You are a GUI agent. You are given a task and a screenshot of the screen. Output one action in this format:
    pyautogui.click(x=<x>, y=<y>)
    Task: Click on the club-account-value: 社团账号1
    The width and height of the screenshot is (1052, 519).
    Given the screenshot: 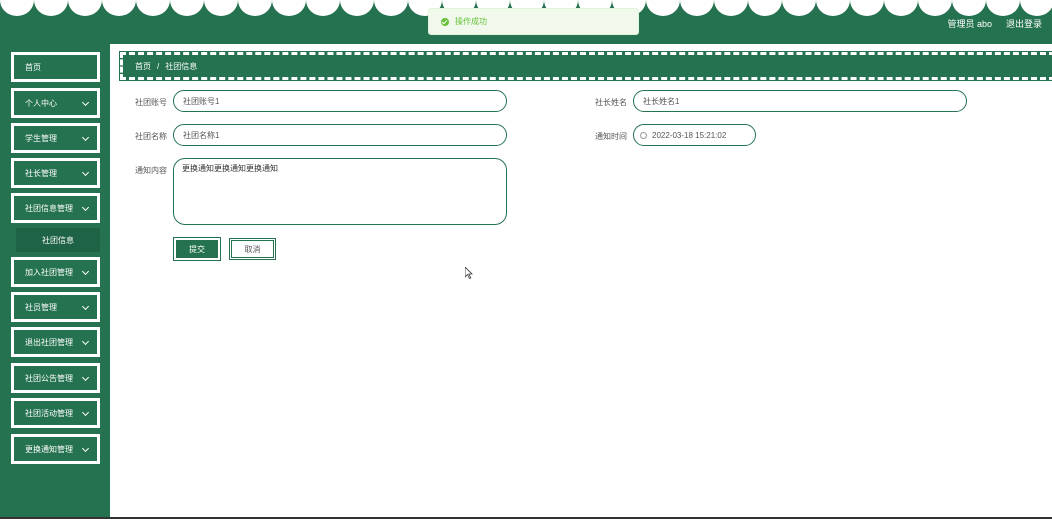 What is the action you would take?
    pyautogui.click(x=201, y=101)
    